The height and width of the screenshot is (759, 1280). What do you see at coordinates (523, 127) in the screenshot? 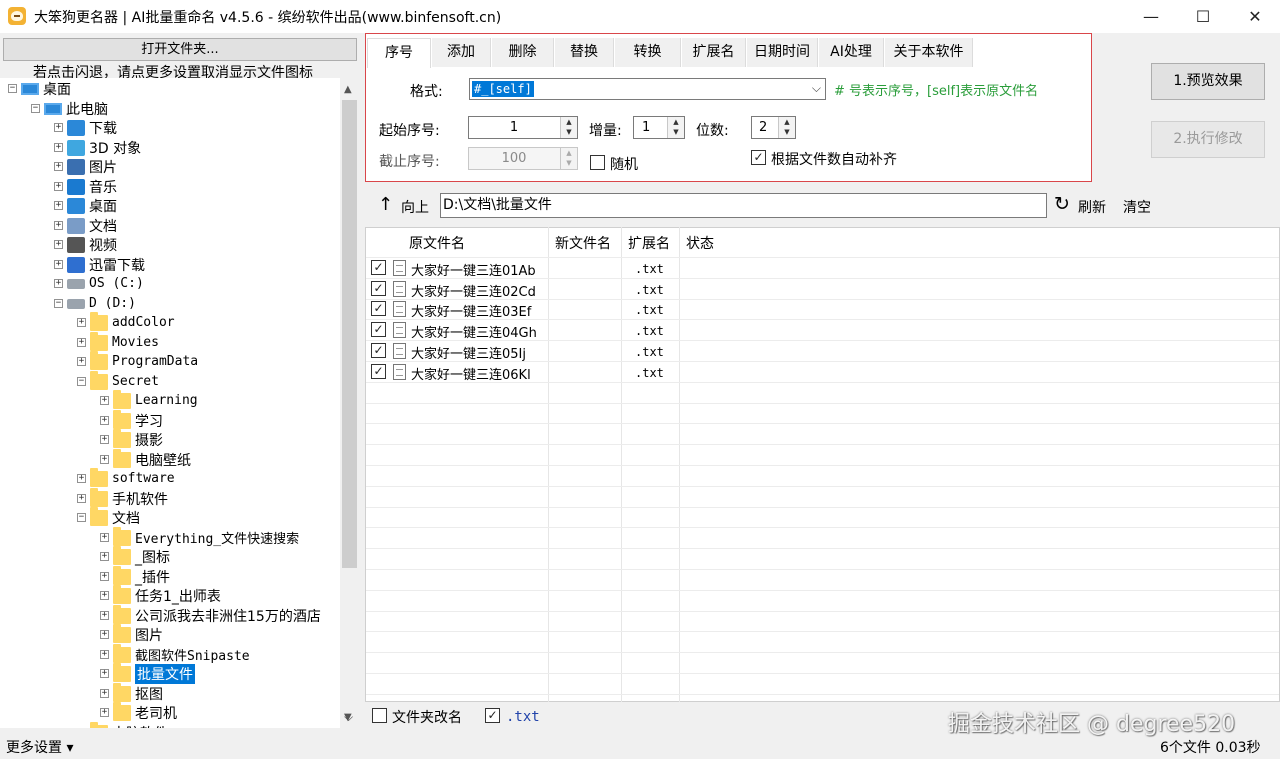
I see `start-number-stepper: 1 ▲ ▼` at bounding box center [523, 127].